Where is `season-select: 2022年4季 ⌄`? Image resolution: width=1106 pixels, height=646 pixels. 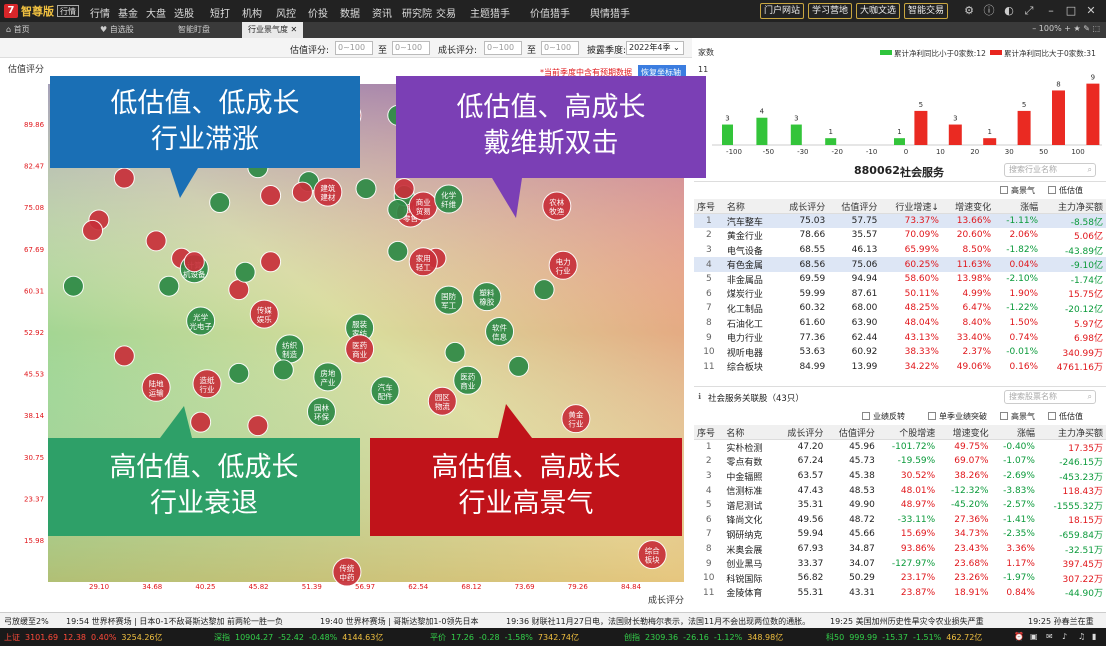
season-select: 2022年4季 ⌄ is located at coordinates (655, 48).